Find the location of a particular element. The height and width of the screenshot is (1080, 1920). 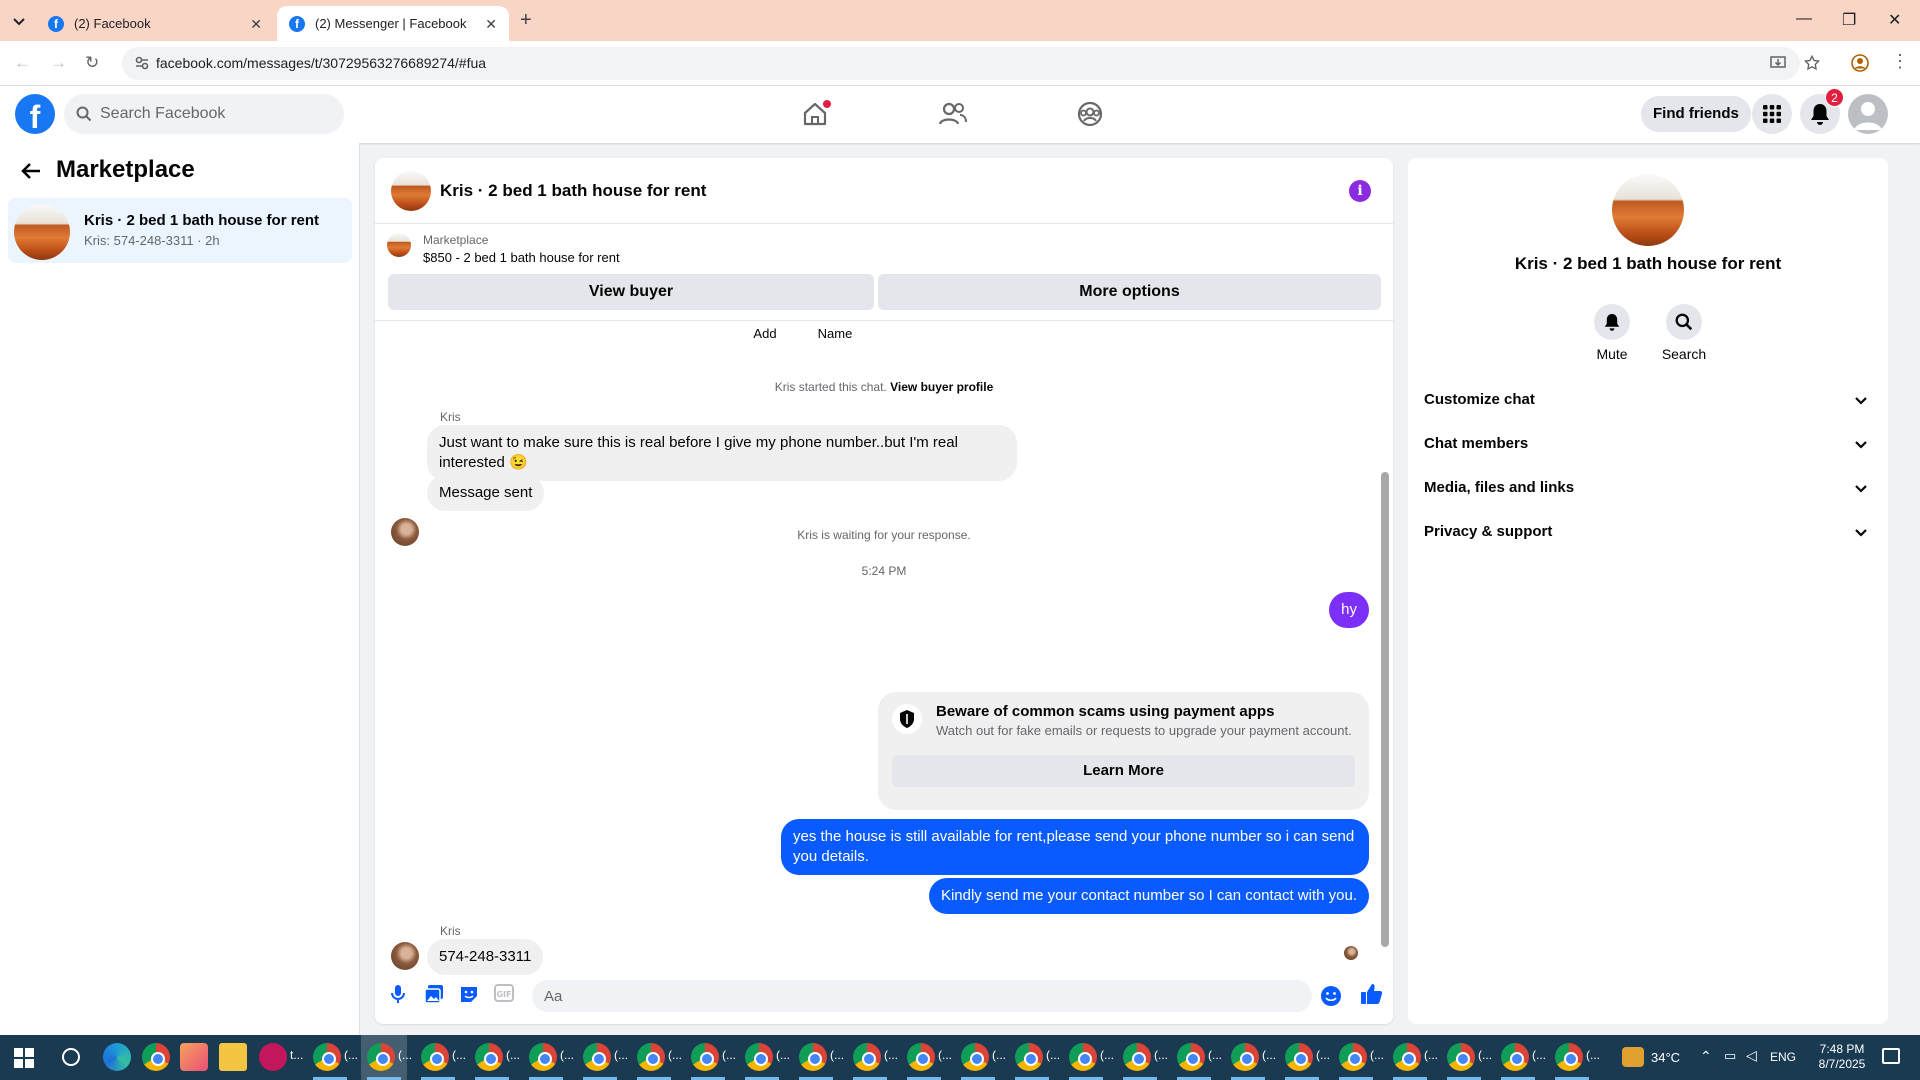

groups-icon is located at coordinates (1090, 114).